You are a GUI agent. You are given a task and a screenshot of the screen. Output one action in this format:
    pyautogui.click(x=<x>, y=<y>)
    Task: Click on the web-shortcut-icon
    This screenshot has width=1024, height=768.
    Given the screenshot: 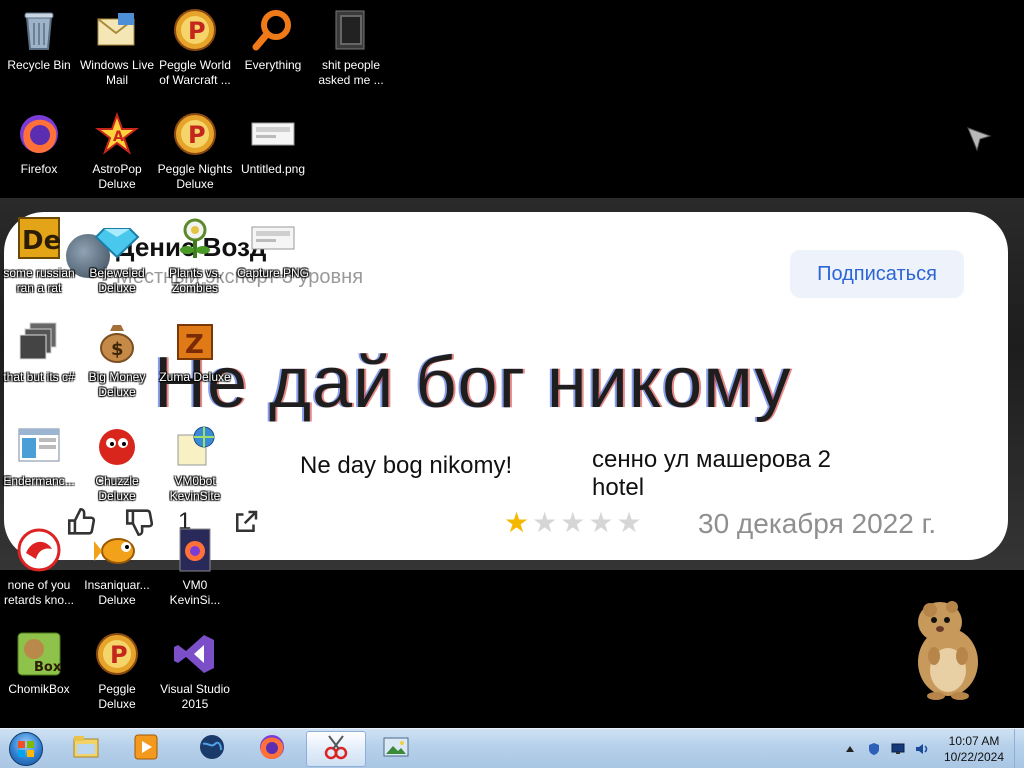 What is the action you would take?
    pyautogui.click(x=195, y=446)
    